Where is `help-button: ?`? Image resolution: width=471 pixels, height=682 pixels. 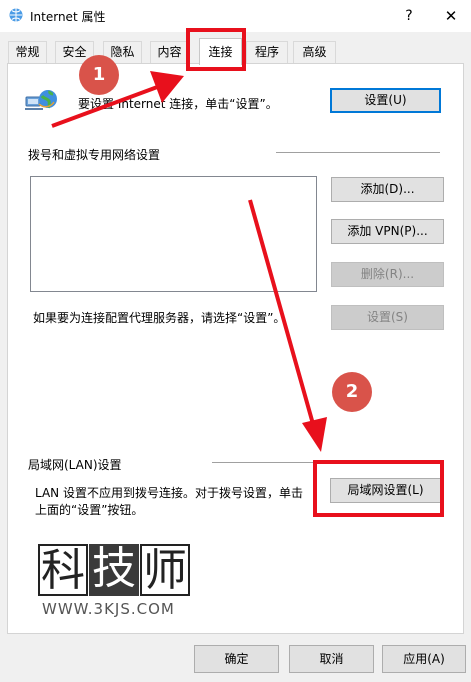
help-button: ? is located at coordinates (409, 16).